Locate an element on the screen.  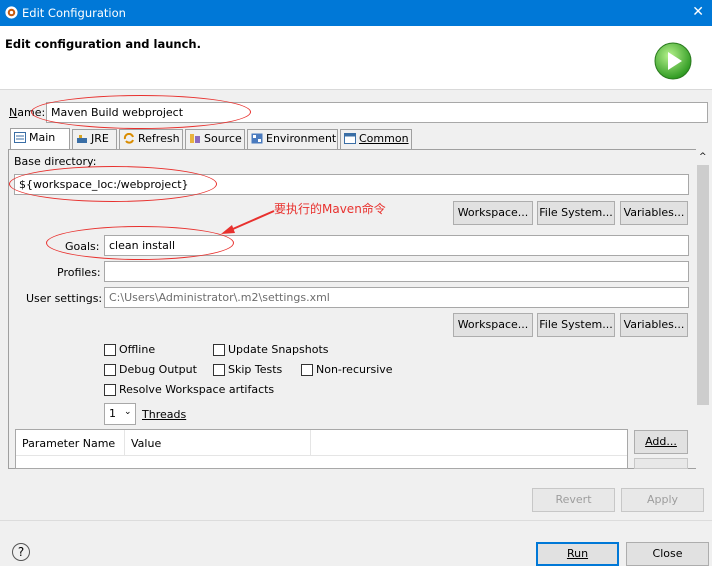
header-title: Edit configuration and launch. is located at coordinates (103, 44).